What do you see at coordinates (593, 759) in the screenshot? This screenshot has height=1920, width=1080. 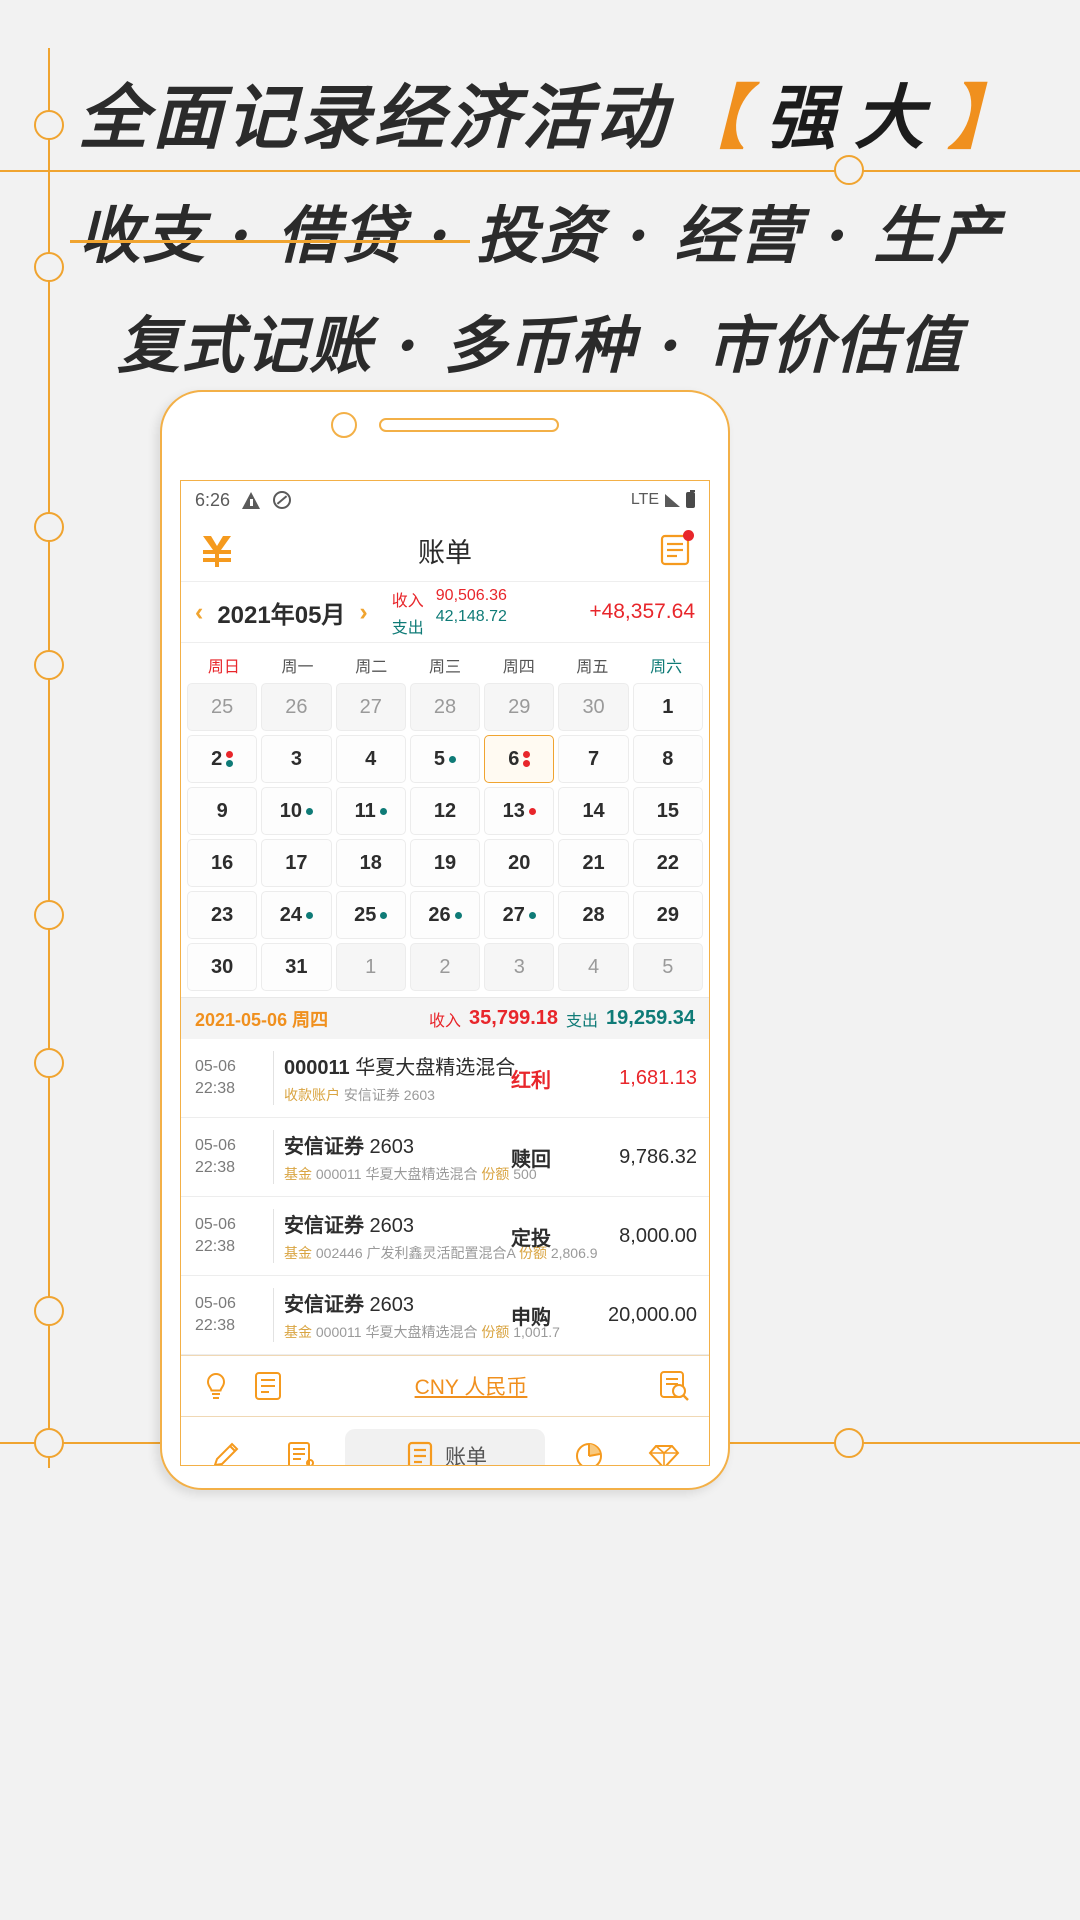 I see `calendar-day-cell: 7` at bounding box center [593, 759].